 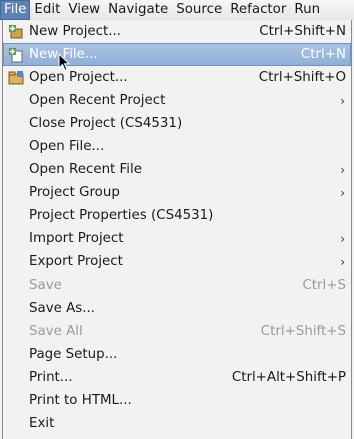 What do you see at coordinates (177, 238) in the screenshot?
I see `menu-item-import-project: Import Project ›` at bounding box center [177, 238].